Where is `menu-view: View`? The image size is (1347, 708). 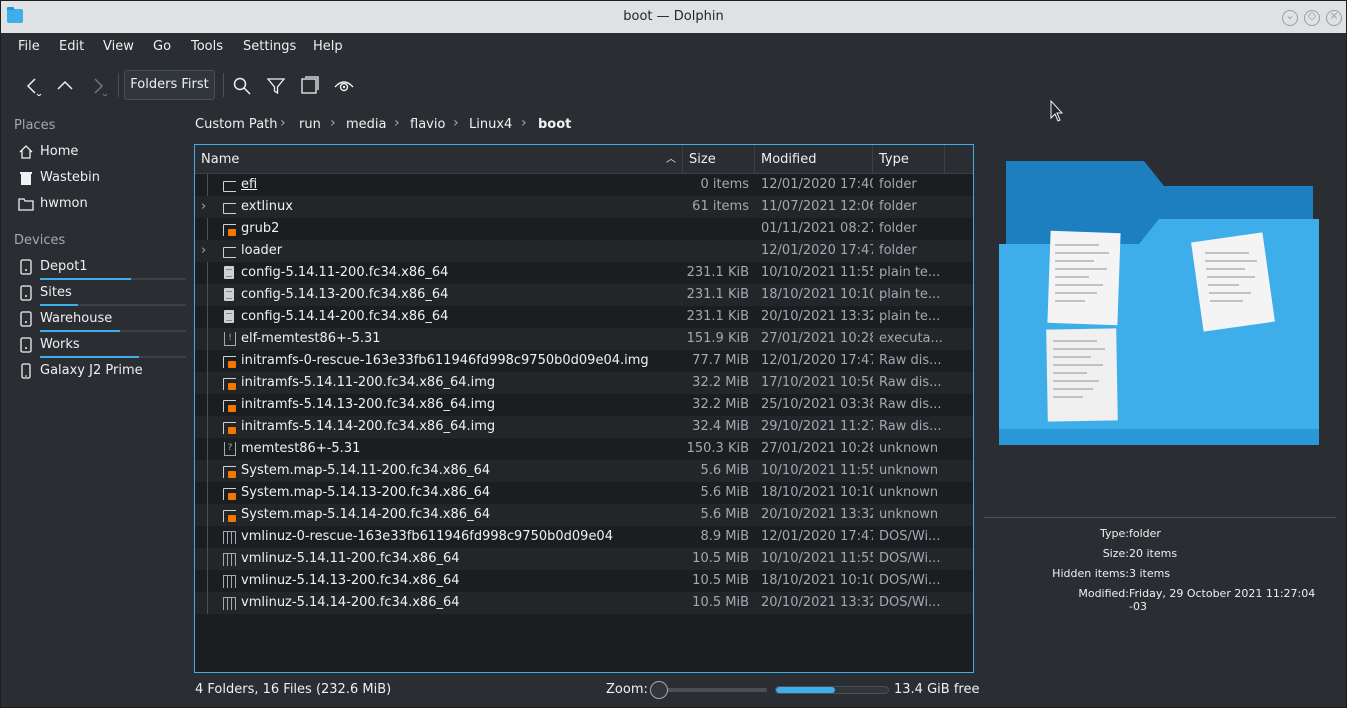 menu-view: View is located at coordinates (118, 46).